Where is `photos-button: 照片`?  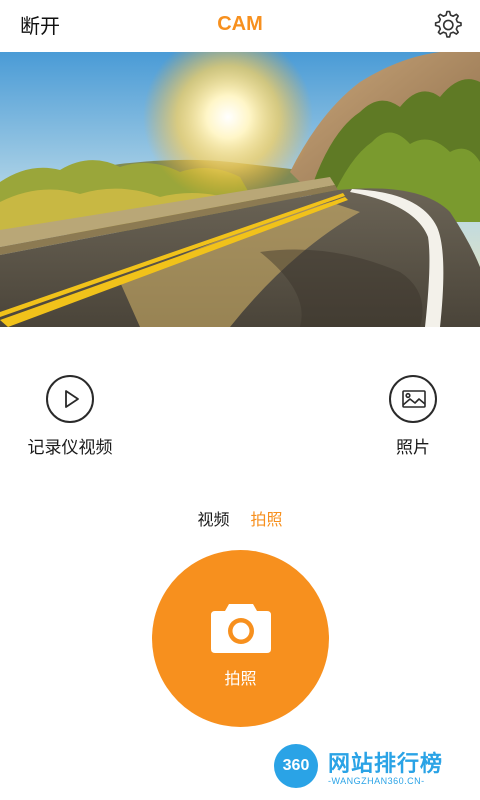 photos-button: 照片 is located at coordinates (413, 416).